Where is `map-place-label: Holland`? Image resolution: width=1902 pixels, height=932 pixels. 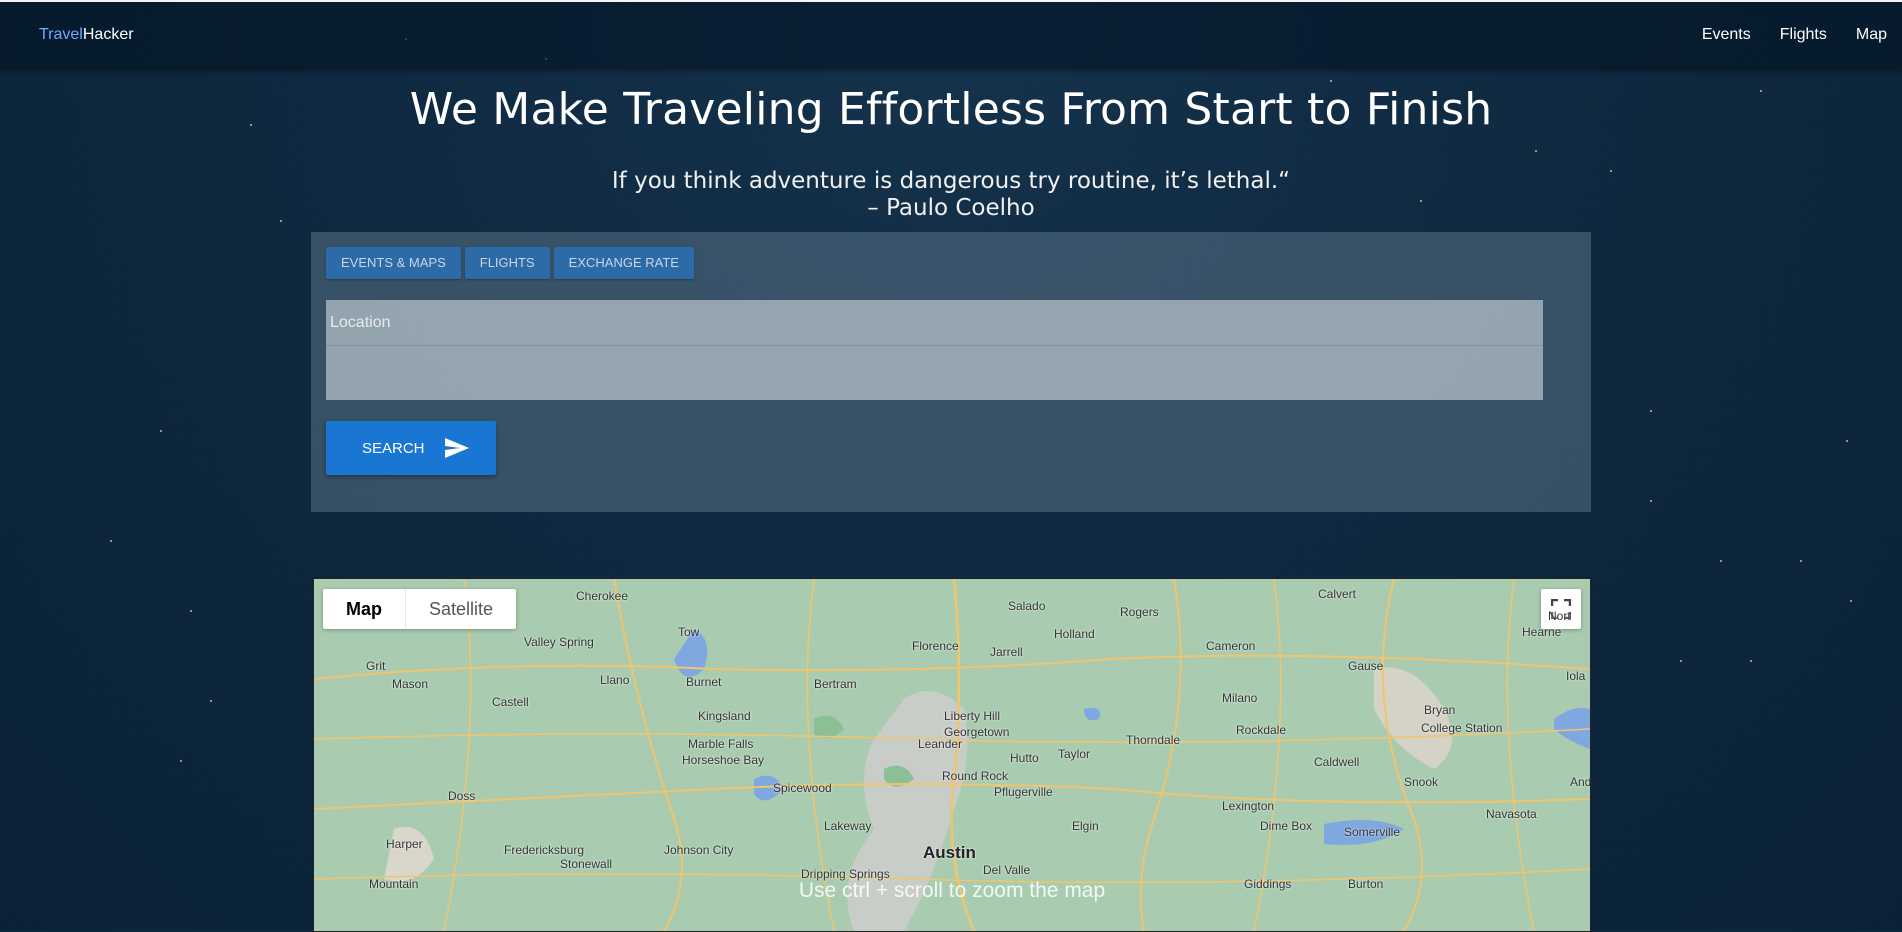 map-place-label: Holland is located at coordinates (1074, 634).